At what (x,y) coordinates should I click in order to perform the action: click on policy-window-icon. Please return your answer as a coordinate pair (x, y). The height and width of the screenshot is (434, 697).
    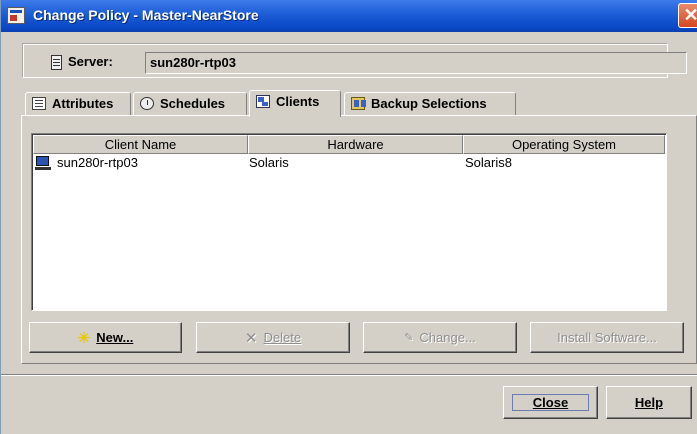
    Looking at the image, I should click on (16, 15).